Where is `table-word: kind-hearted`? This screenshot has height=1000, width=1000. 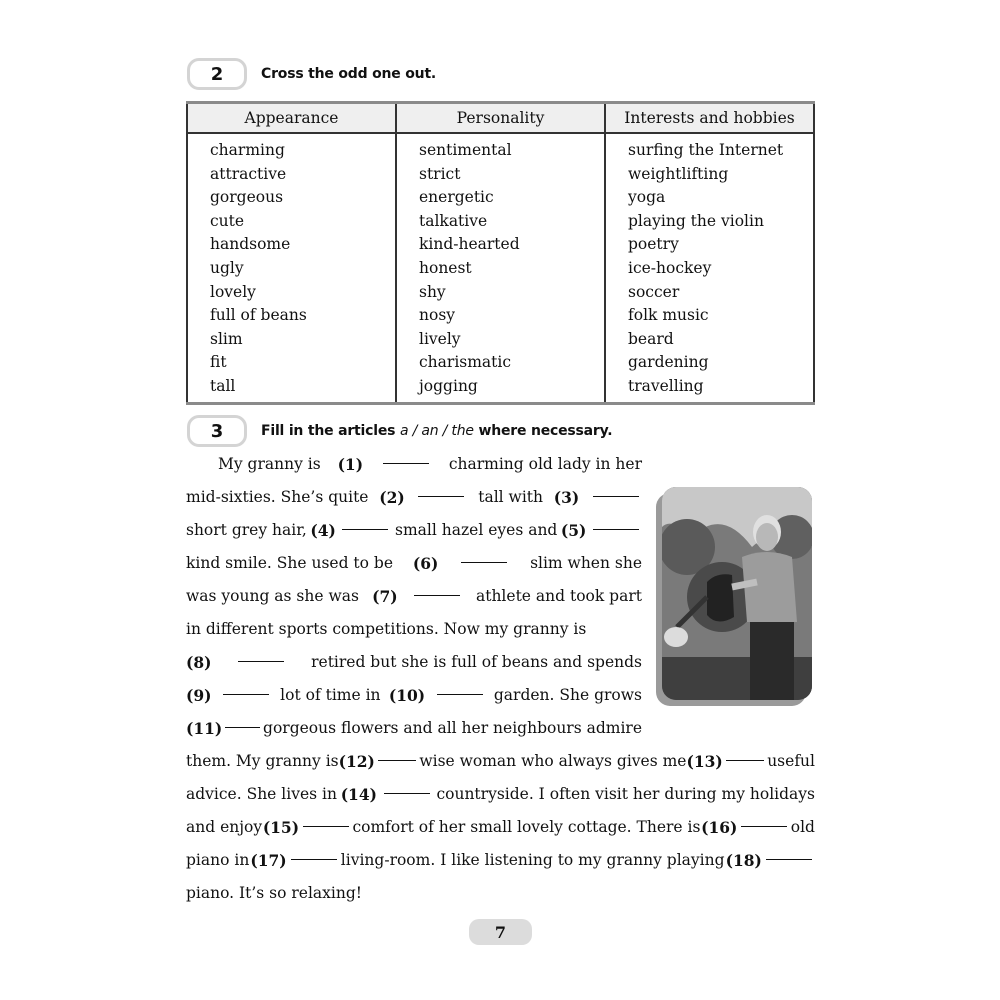
table-word: kind-hearted is located at coordinates (511, 245).